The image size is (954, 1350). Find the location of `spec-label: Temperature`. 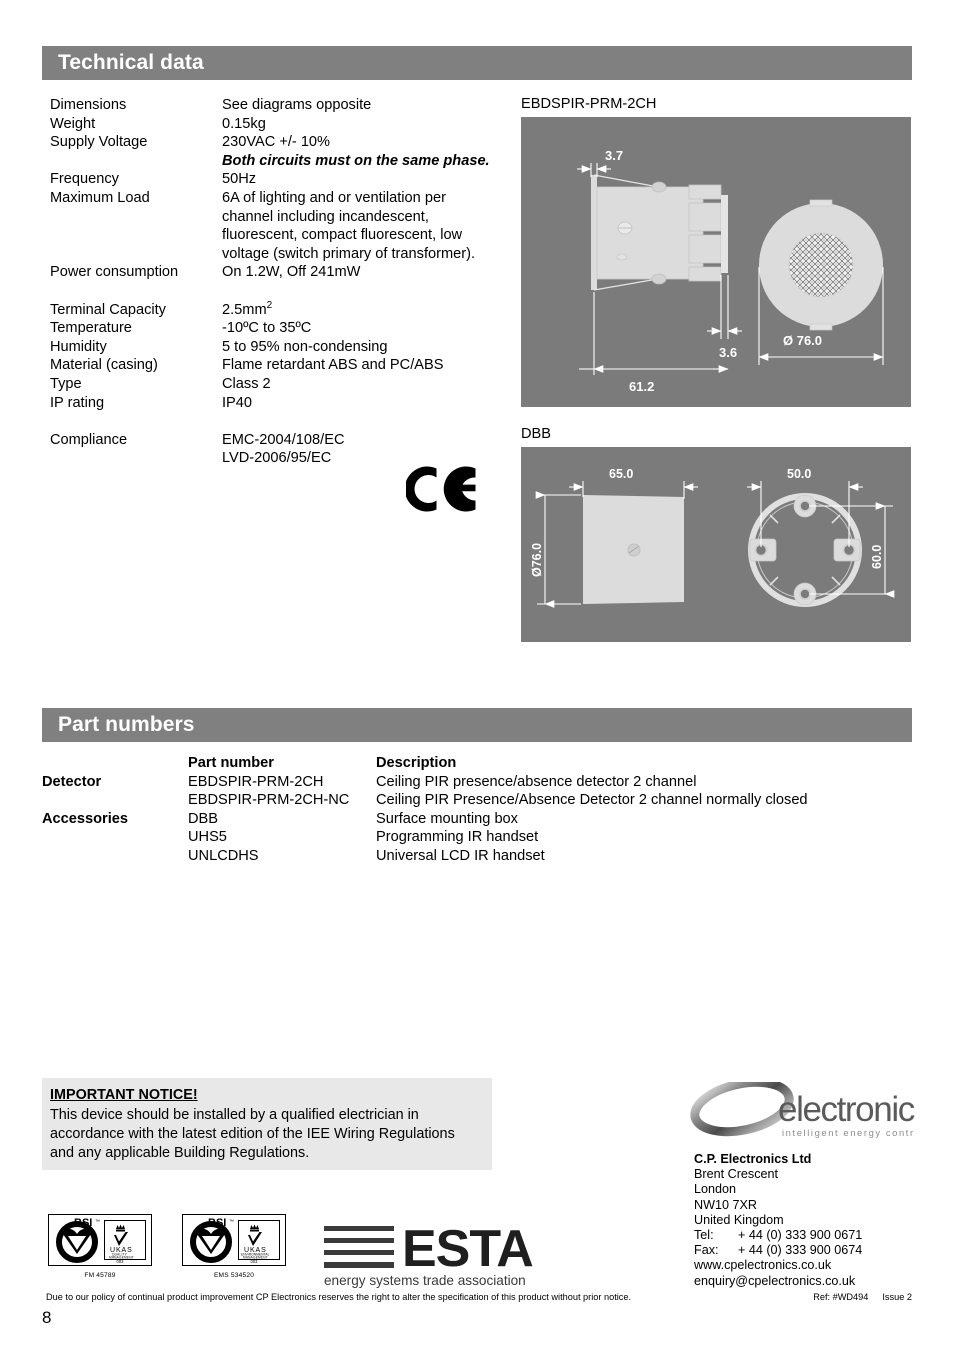

spec-label: Temperature is located at coordinates (91, 328).